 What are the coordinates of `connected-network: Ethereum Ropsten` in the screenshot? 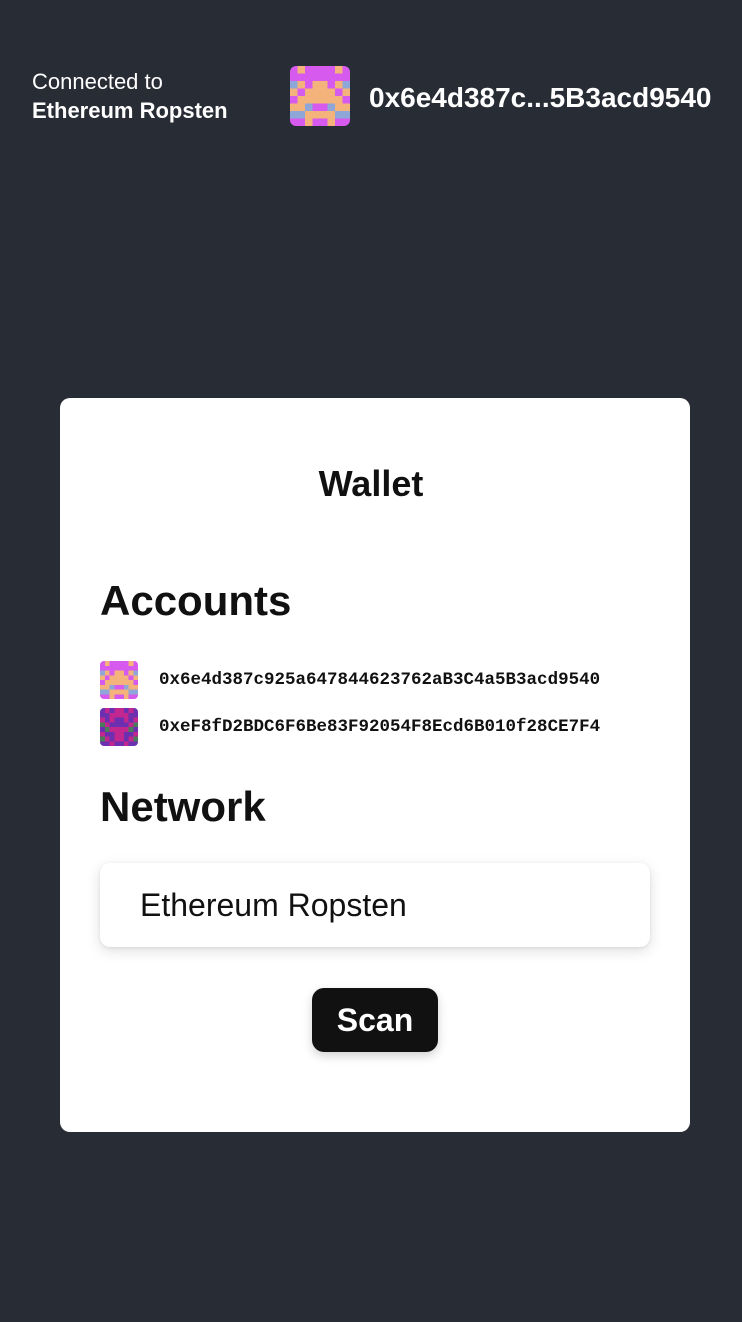 It's located at (130, 110).